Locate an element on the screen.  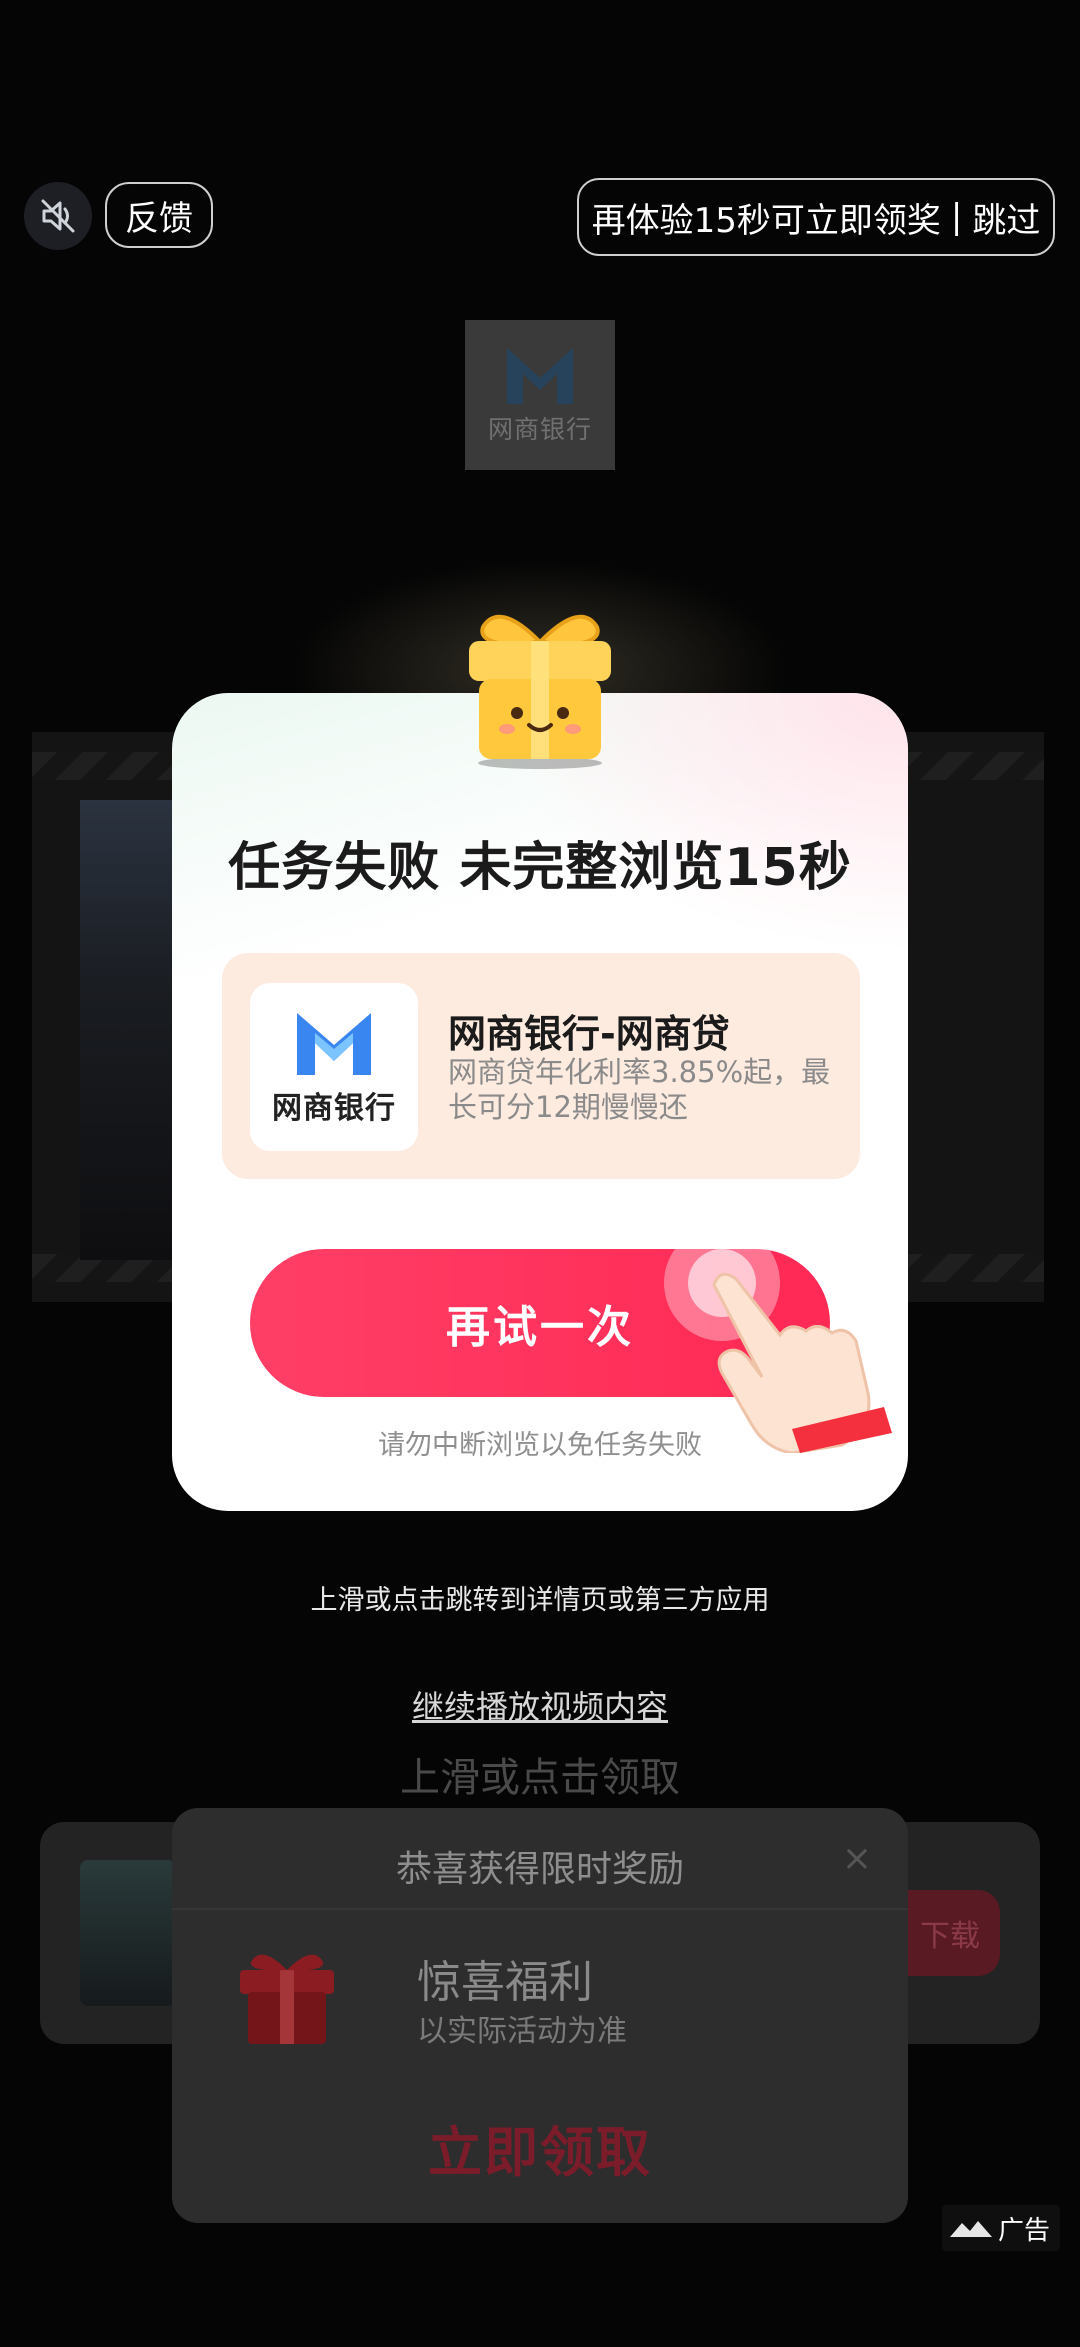
reward-panel: 恭喜获得限时奖励 × 惊喜福利 以实际活动为准 立即领取 is located at coordinates (540, 2015).